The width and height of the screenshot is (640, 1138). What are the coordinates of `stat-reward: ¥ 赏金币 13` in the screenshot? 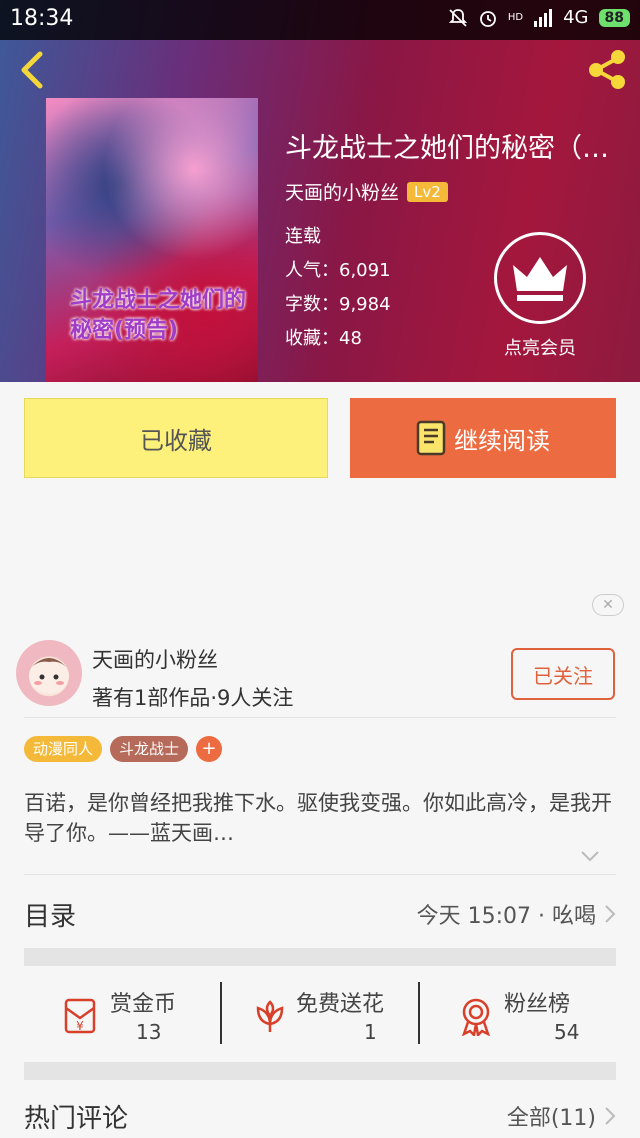 It's located at (122, 1014).